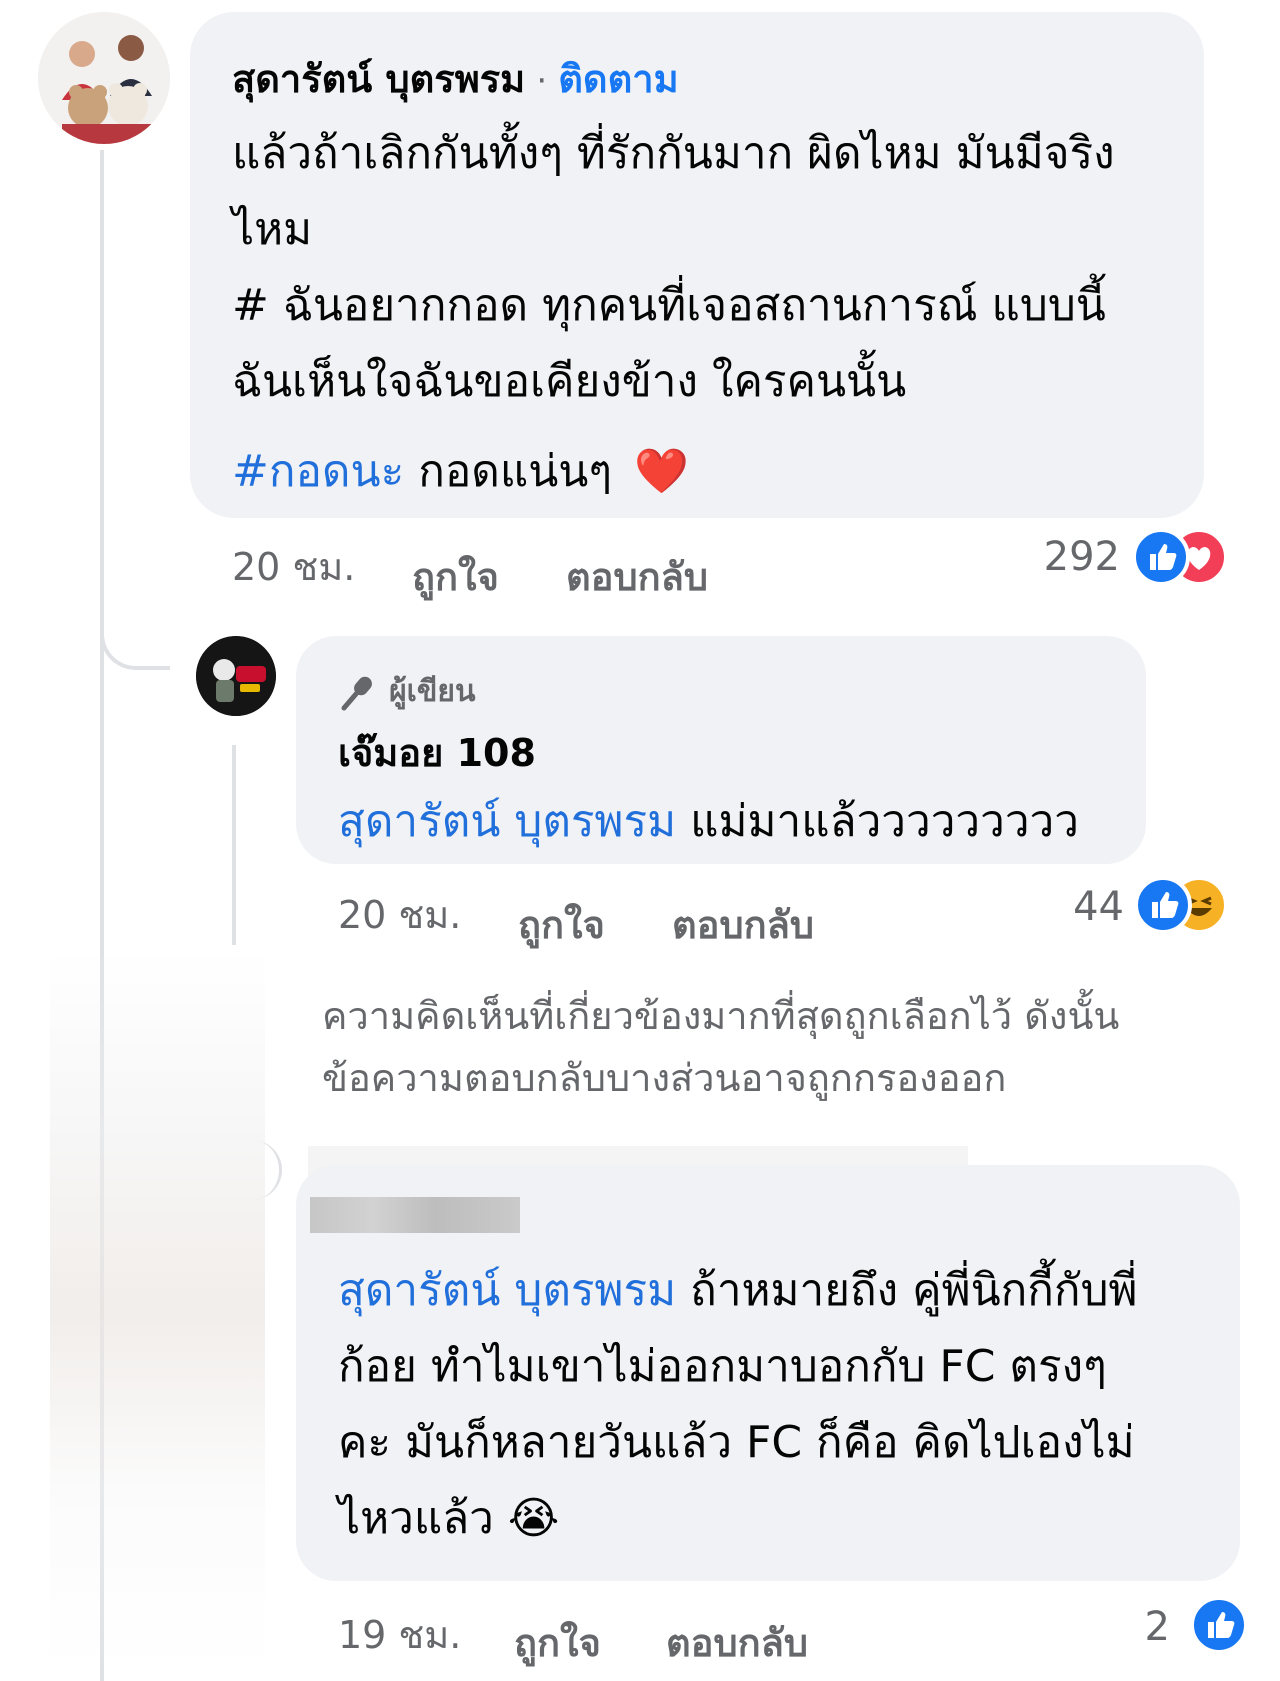  What do you see at coordinates (356, 693) in the screenshot?
I see `microphone-icon` at bounding box center [356, 693].